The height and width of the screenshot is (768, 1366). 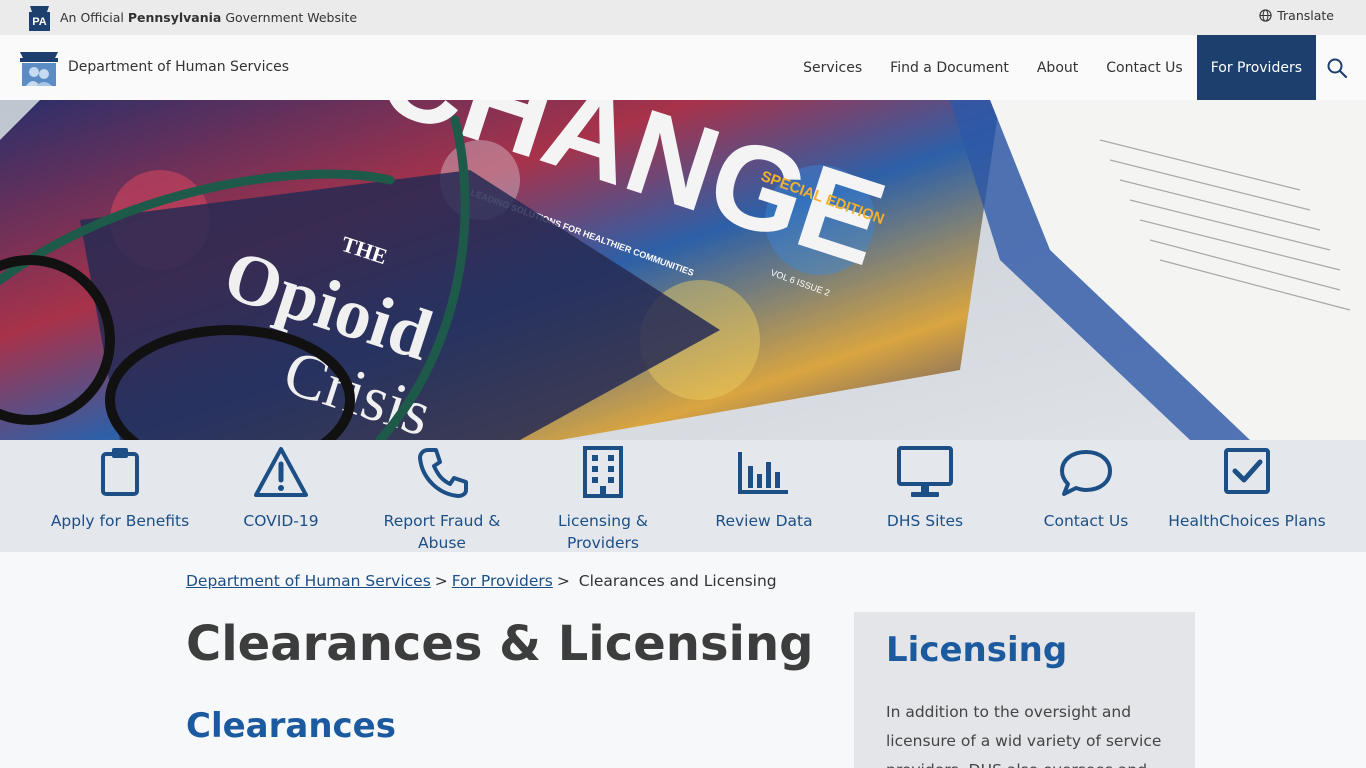 What do you see at coordinates (832, 67) in the screenshot?
I see `nav-services: Services` at bounding box center [832, 67].